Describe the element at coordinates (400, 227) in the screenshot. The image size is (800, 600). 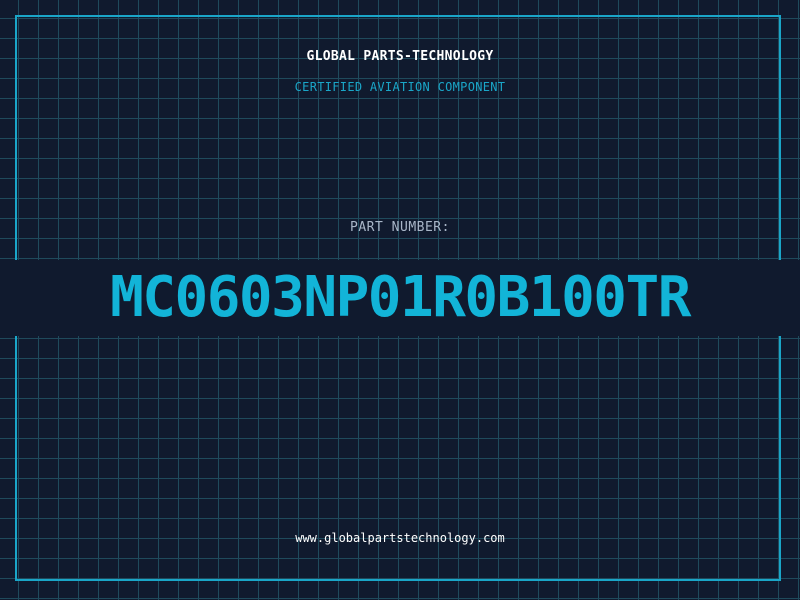
I see `part-number-label: PART NUMBER:` at that location.